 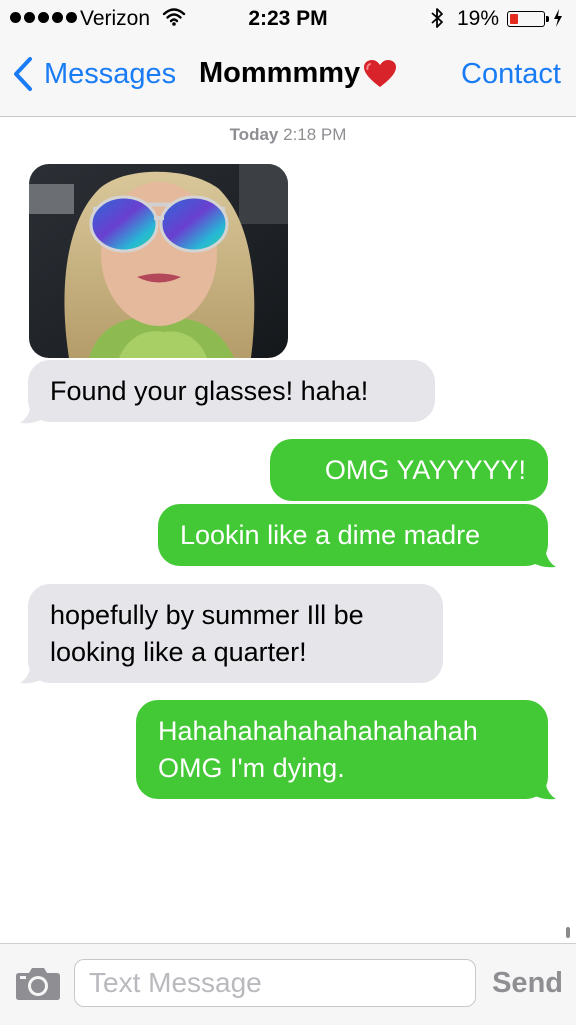 I want to click on message-timestamp: Today 2:18 PM, so click(x=288, y=135).